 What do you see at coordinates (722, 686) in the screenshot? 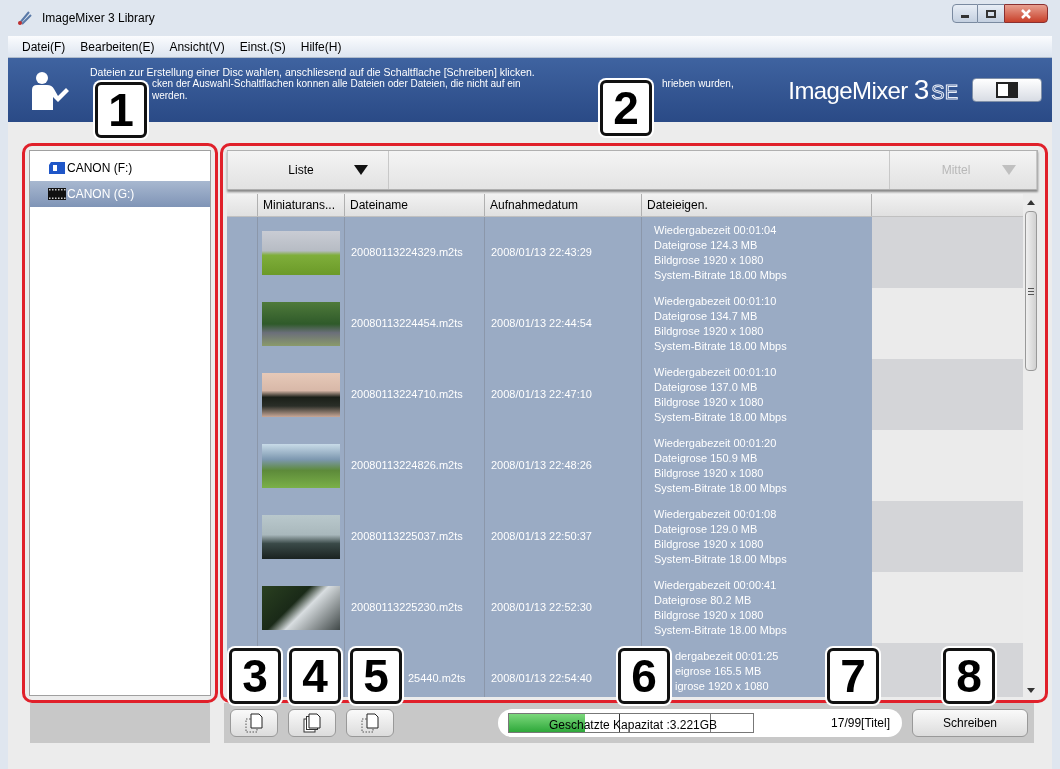
I see `file-property: igrose 1920 x 1080` at bounding box center [722, 686].